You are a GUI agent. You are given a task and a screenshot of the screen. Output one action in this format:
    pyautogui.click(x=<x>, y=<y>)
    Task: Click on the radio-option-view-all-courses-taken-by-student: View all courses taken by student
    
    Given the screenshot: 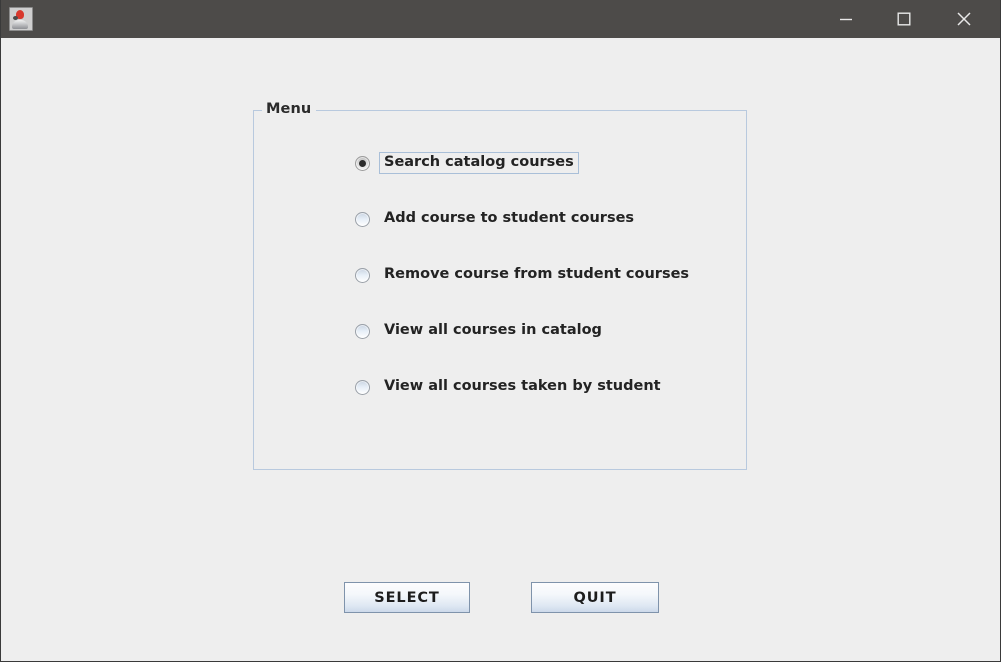 What is the action you would take?
    pyautogui.click(x=524, y=387)
    